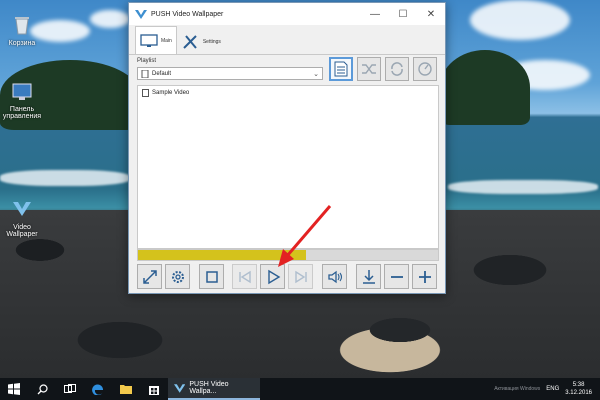 The height and width of the screenshot is (400, 600). What do you see at coordinates (22, 218) in the screenshot?
I see `desktop-icon-video-wallpaper: Video Wallpaper` at bounding box center [22, 218].